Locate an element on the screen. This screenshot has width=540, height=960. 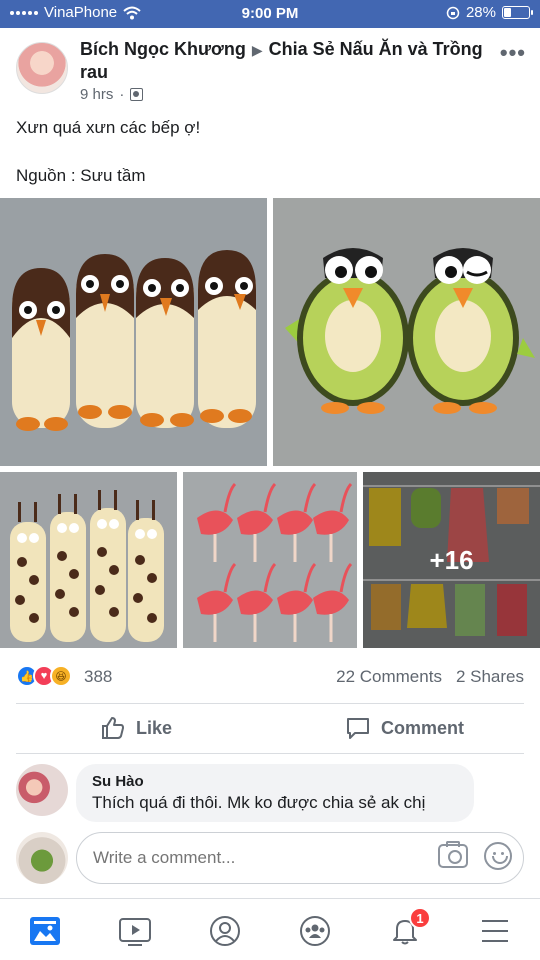
watch-icon is located at coordinates (135, 932).